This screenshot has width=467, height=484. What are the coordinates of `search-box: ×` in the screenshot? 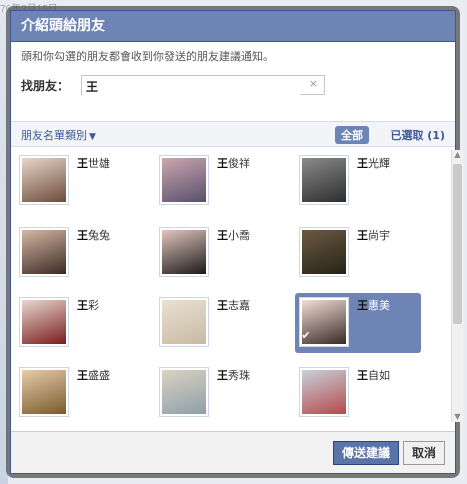 It's located at (203, 85).